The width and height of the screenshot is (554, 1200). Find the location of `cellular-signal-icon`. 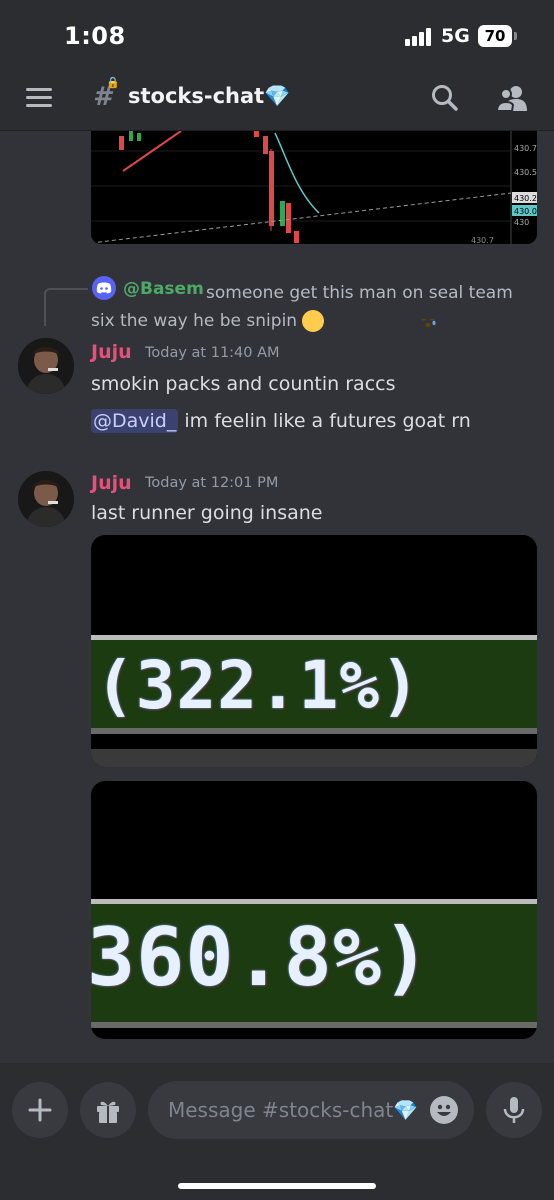

cellular-signal-icon is located at coordinates (419, 37).